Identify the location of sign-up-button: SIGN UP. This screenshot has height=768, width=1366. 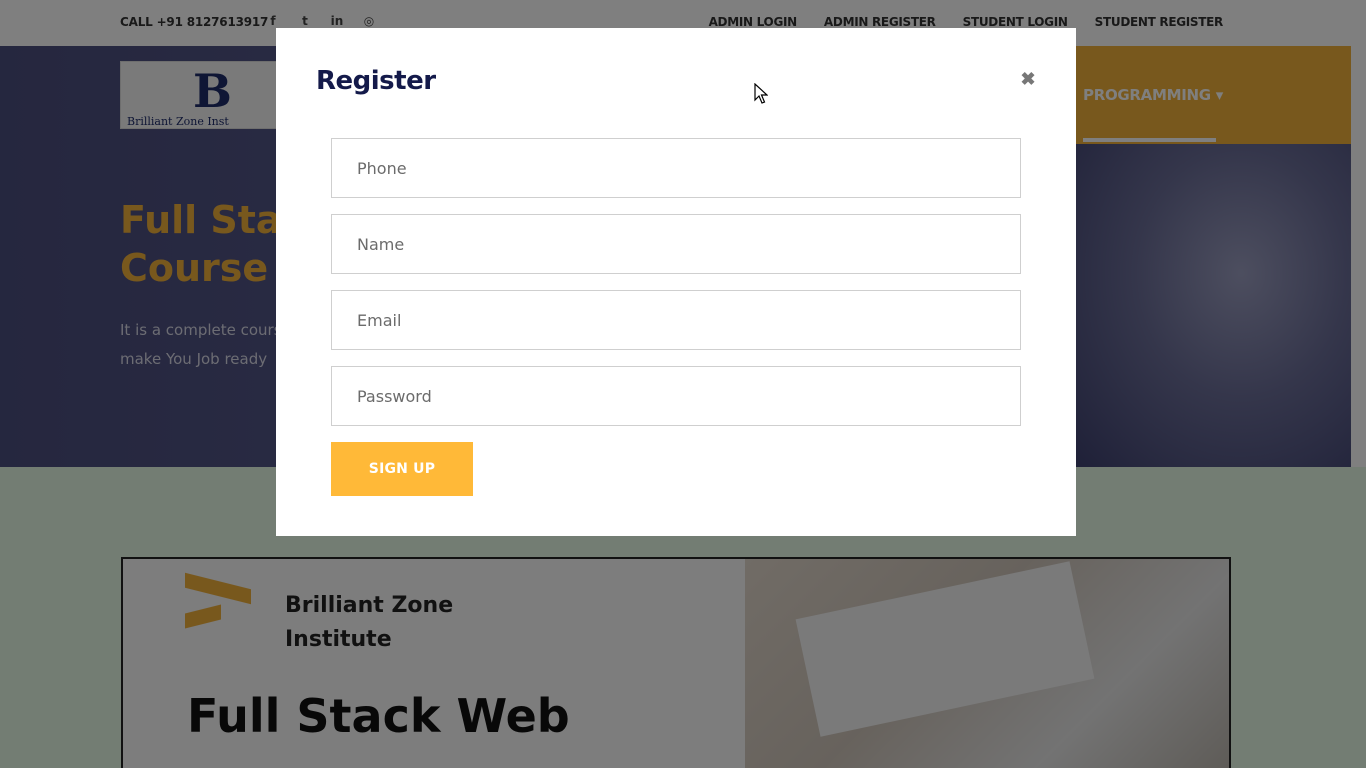
(402, 469).